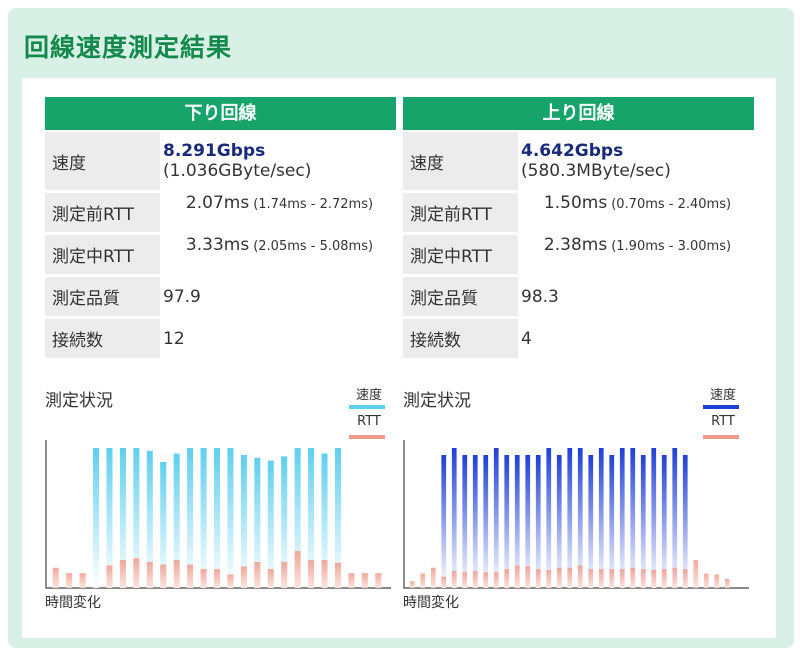  Describe the element at coordinates (237, 171) in the screenshot. I see `download-speed-bytes: (1.036GByte/sec)` at that location.